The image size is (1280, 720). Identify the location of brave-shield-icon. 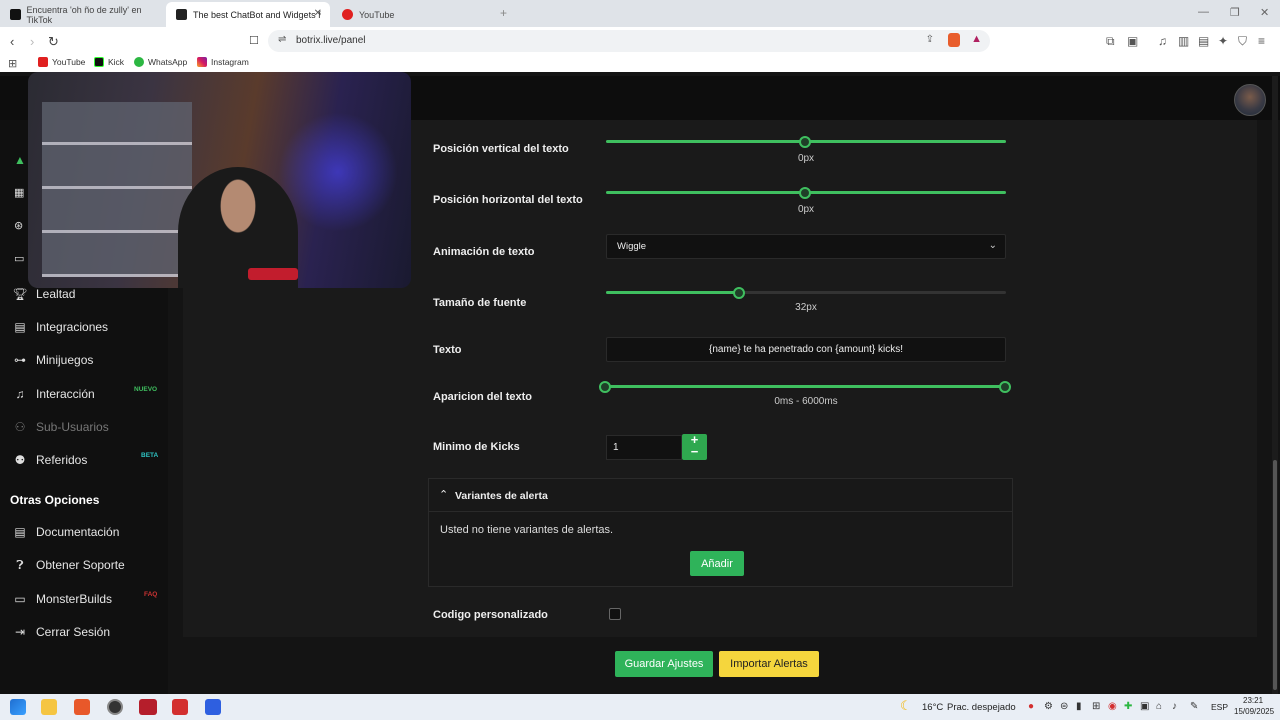
(954, 40).